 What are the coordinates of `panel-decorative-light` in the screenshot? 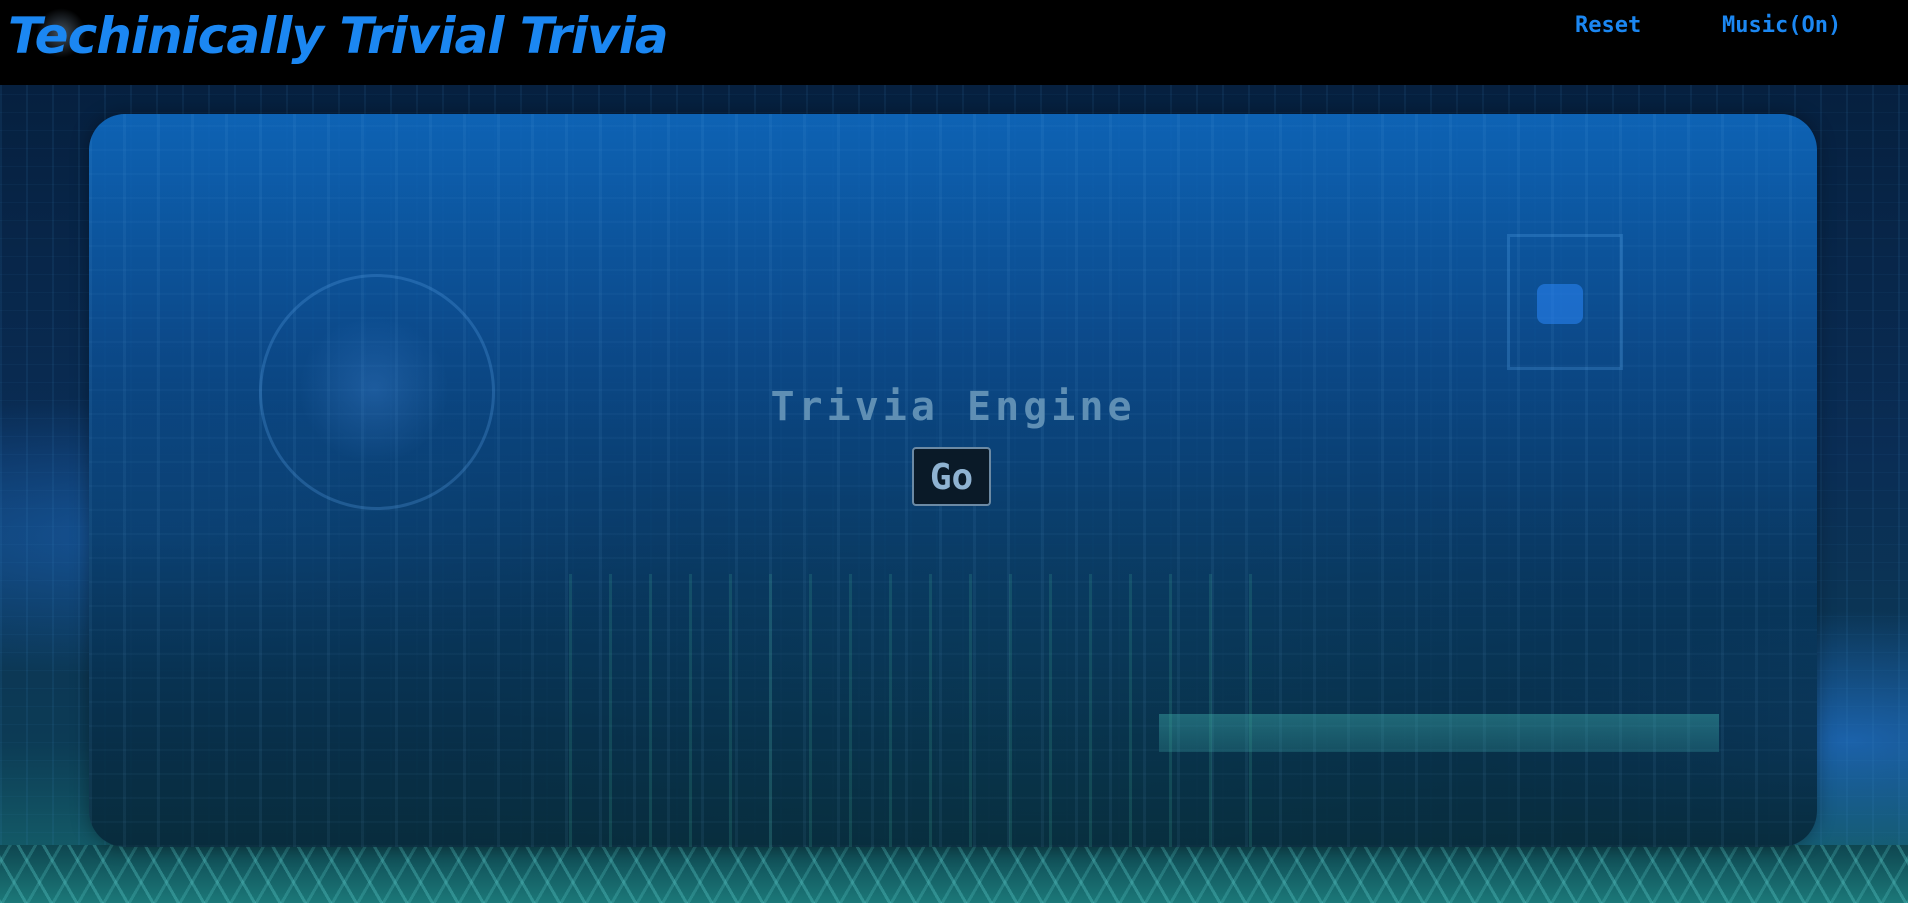 It's located at (1560, 304).